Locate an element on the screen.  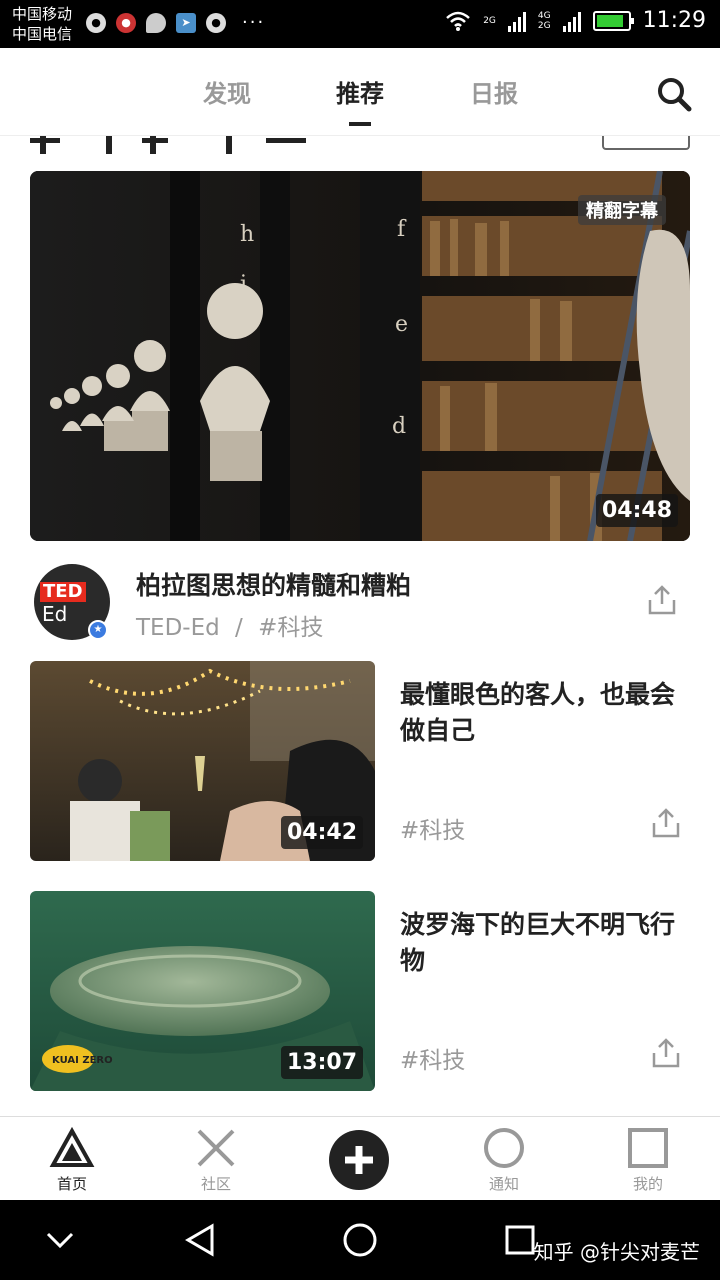
square-icon is located at coordinates (648, 1148).